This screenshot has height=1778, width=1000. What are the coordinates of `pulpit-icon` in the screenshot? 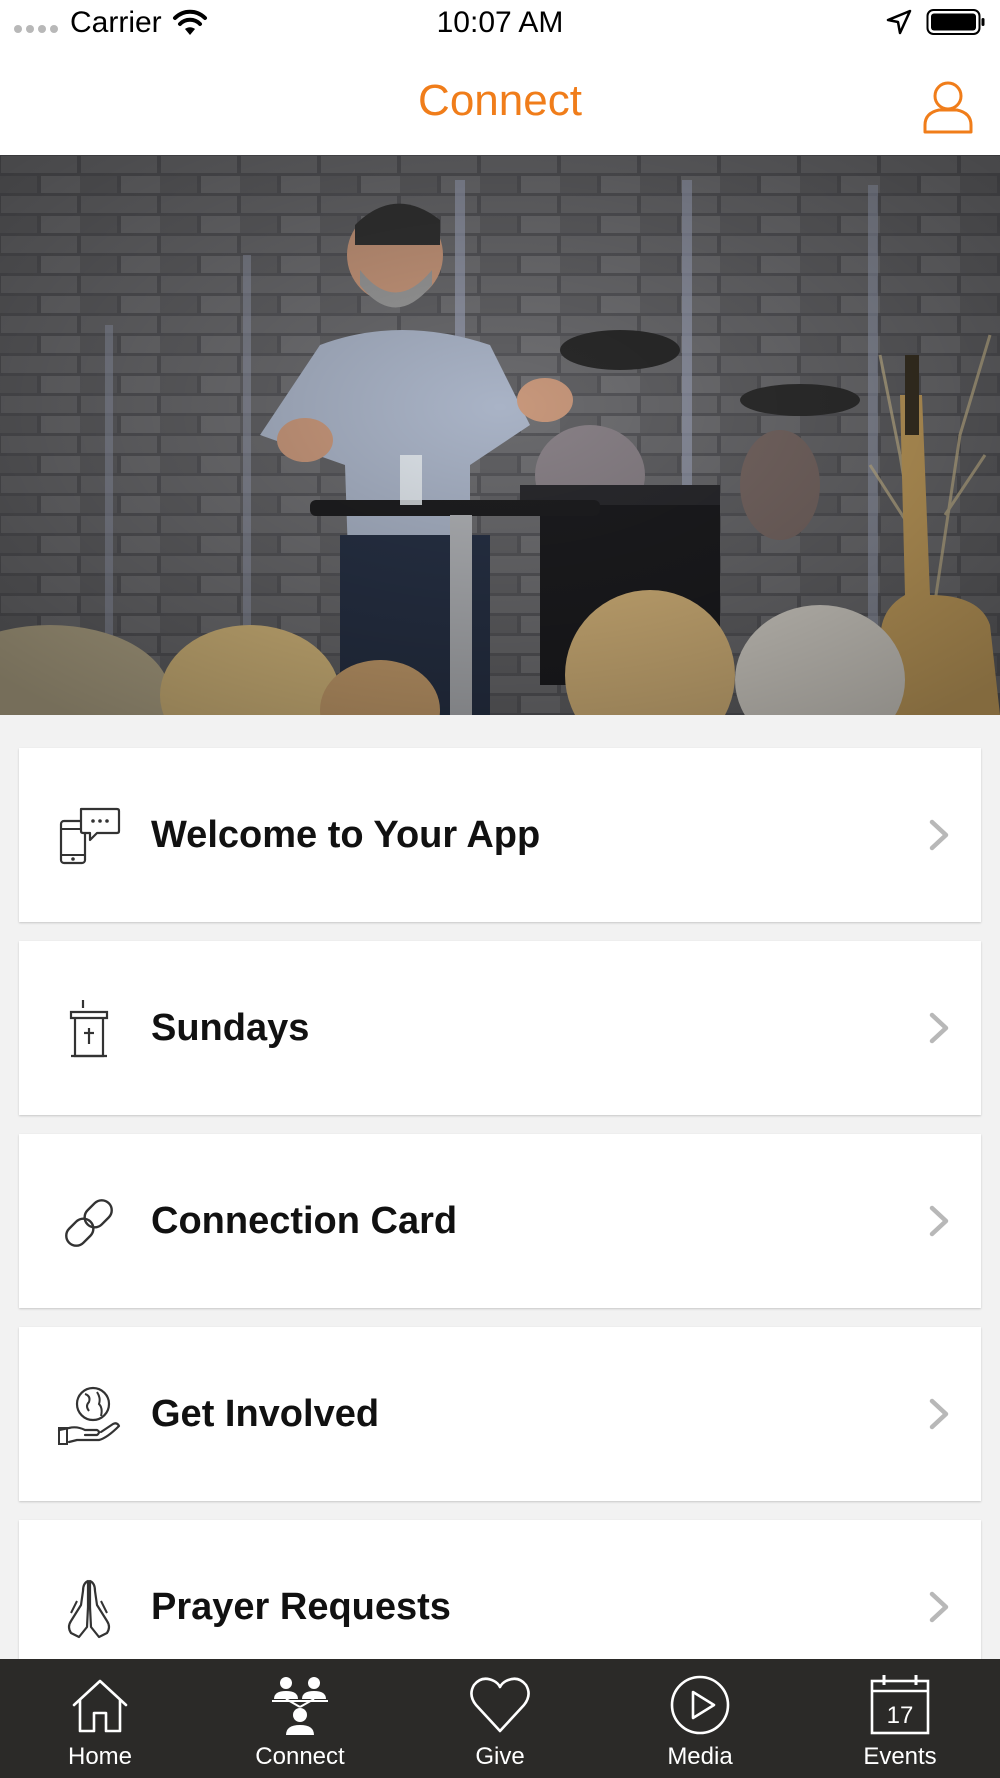 It's located at (89, 1029).